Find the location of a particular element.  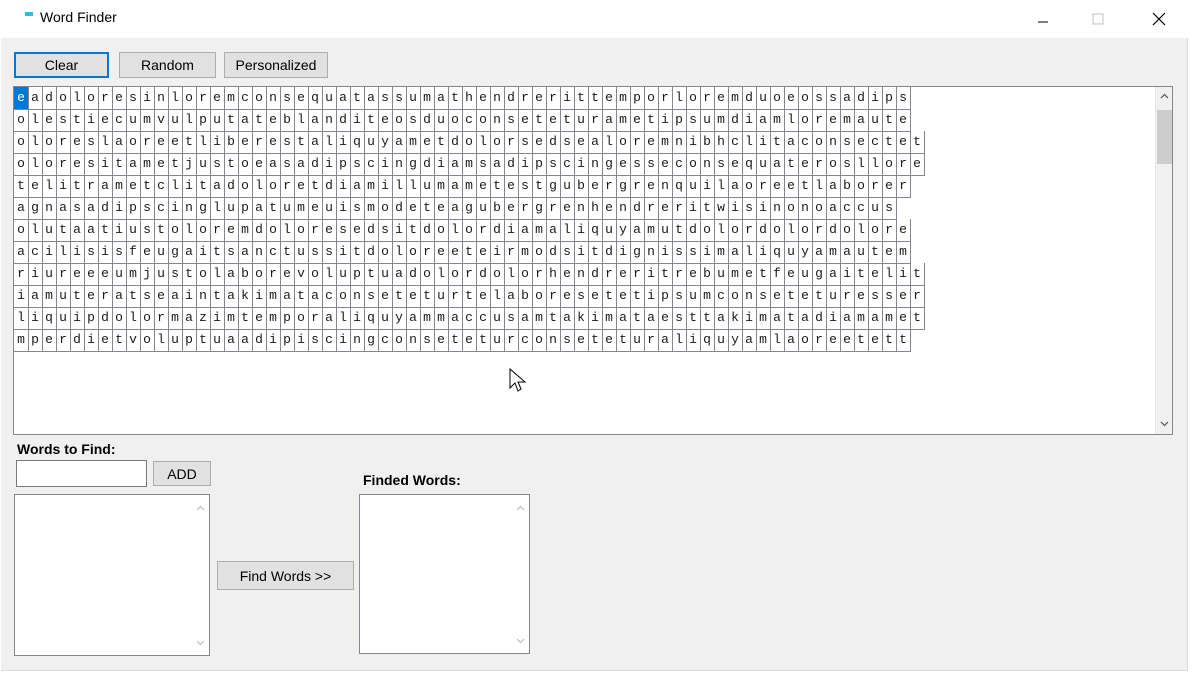

found-list-scroll-up is located at coordinates (520, 507).